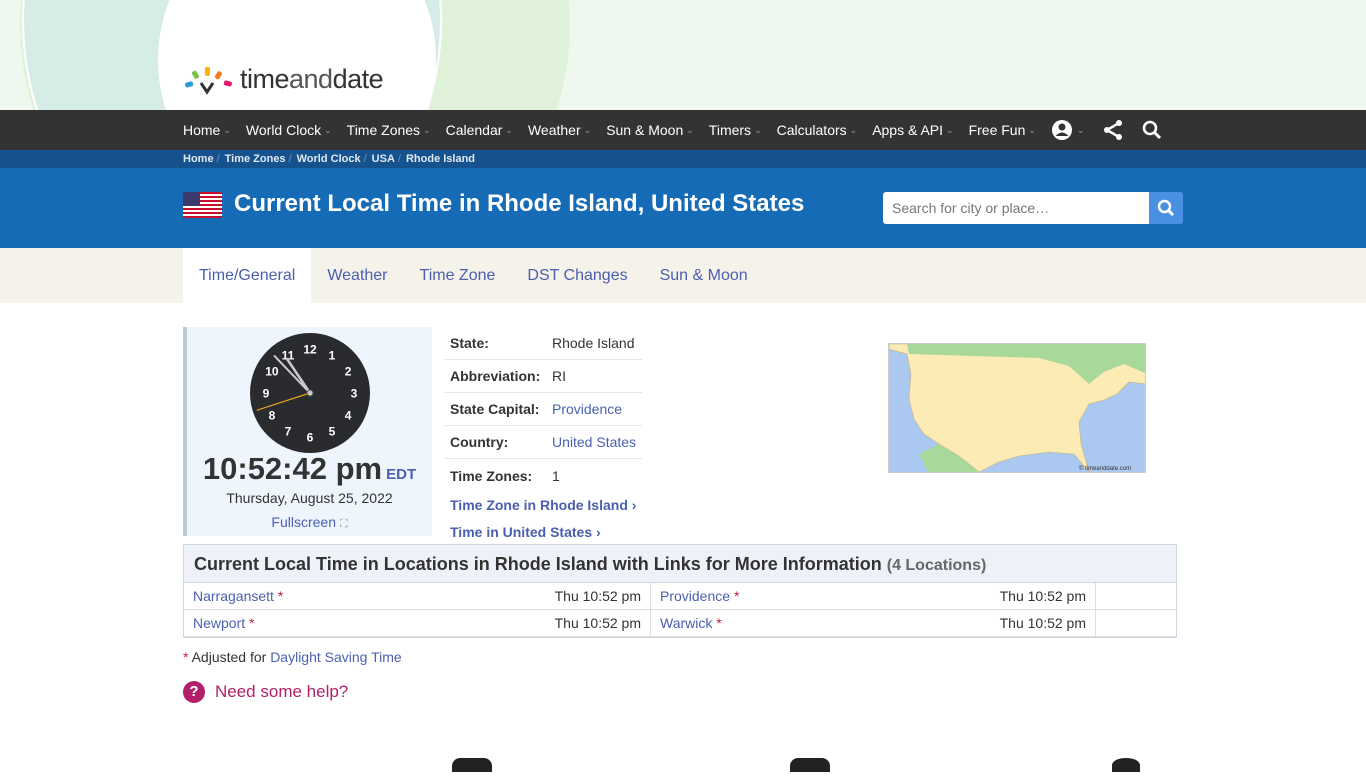 This screenshot has width=1366, height=778. I want to click on location-link: Newport, so click(219, 623).